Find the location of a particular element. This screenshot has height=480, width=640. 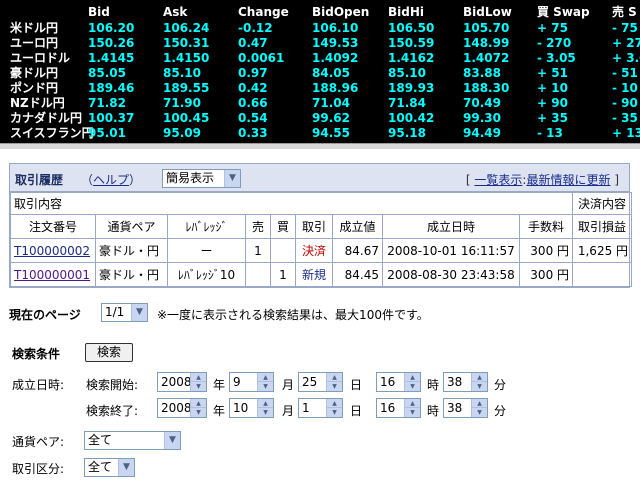

ticker-value: 99.62 is located at coordinates (331, 118).